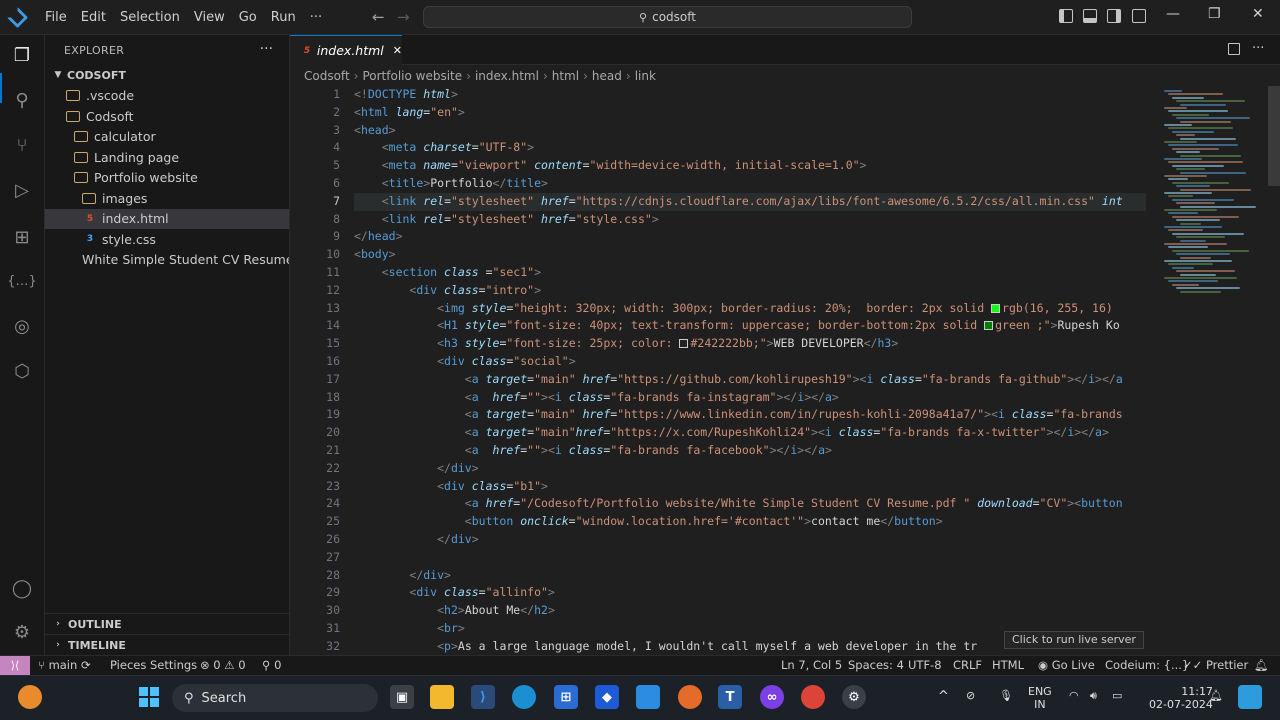  What do you see at coordinates (1090, 16) in the screenshot?
I see `toggle-panel-icon` at bounding box center [1090, 16].